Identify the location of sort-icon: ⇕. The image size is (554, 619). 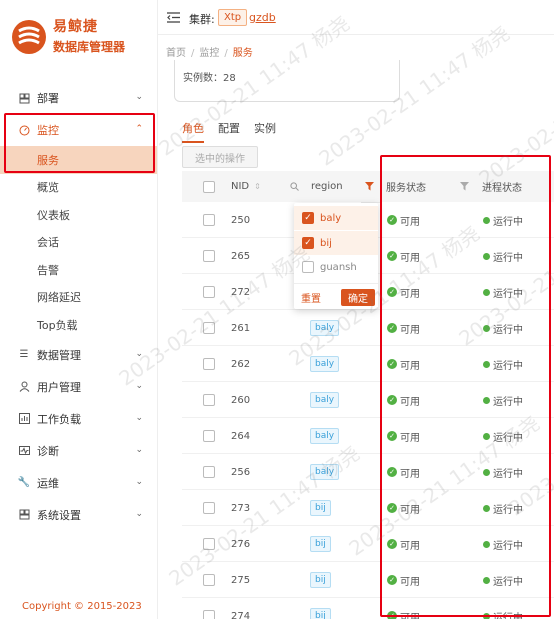
(257, 186).